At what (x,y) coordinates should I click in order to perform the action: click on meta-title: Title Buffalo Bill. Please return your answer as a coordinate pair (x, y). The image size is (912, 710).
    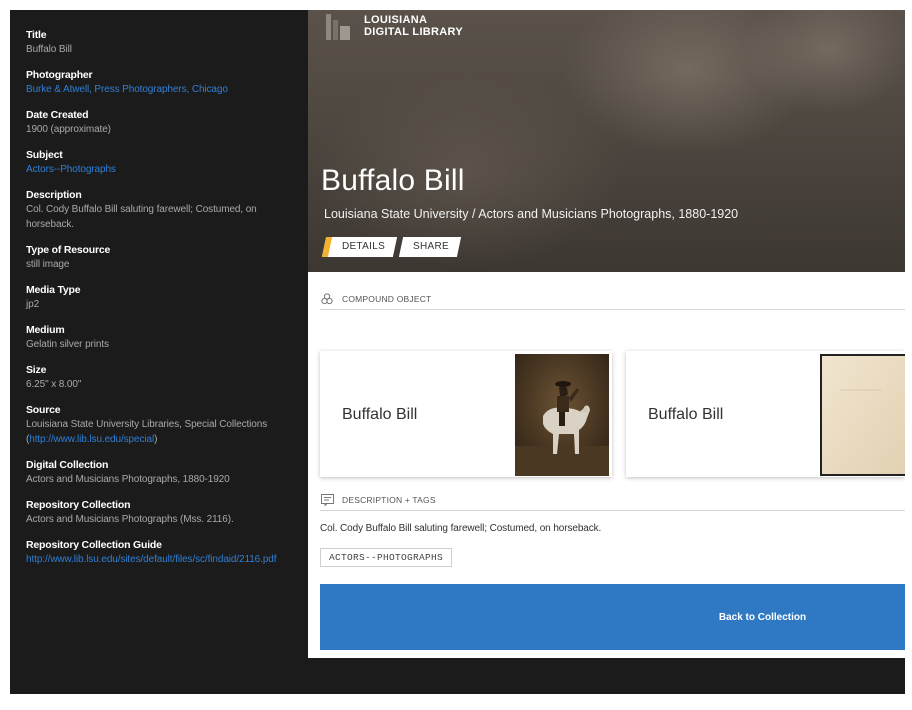
    Looking at the image, I should click on (159, 42).